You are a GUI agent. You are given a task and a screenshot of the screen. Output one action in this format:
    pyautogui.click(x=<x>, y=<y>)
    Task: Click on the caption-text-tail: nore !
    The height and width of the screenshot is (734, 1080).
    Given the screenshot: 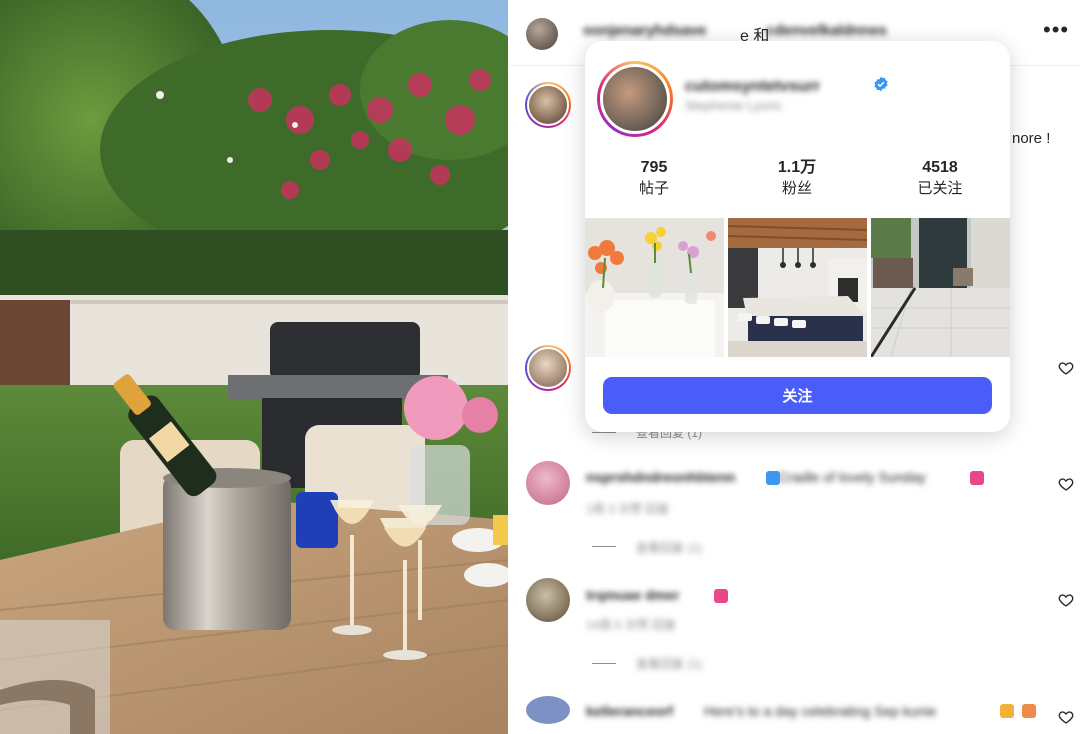 What is the action you would take?
    pyautogui.click(x=1031, y=138)
    